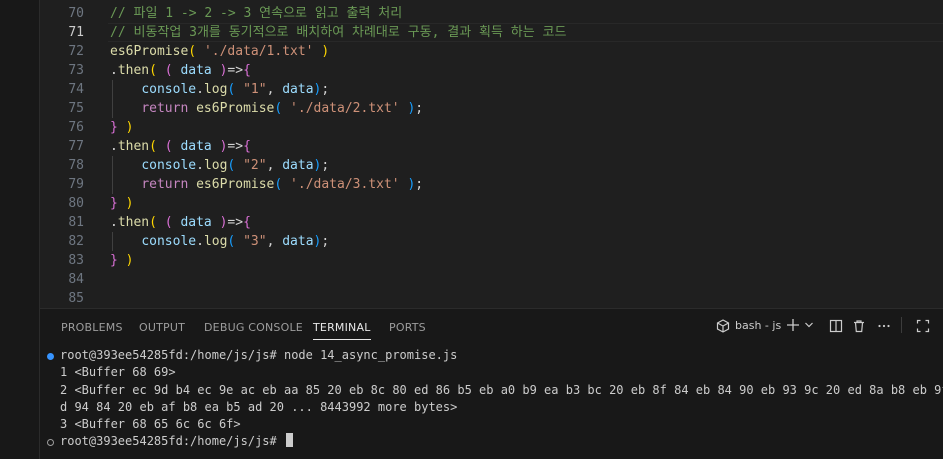 This screenshot has width=943, height=459. I want to click on activity-bar, so click(20, 229).